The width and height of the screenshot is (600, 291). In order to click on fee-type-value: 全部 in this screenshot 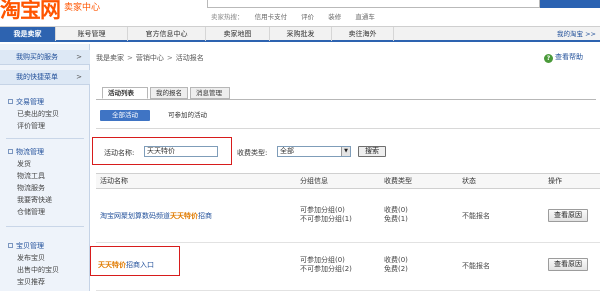, I will do `click(287, 151)`.